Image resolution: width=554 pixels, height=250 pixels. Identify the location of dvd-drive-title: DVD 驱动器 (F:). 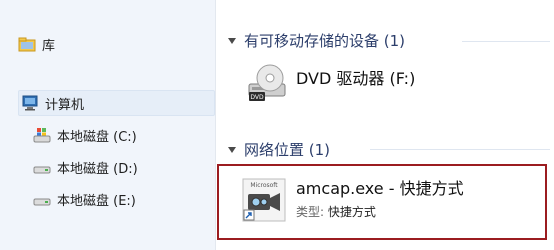
(356, 78).